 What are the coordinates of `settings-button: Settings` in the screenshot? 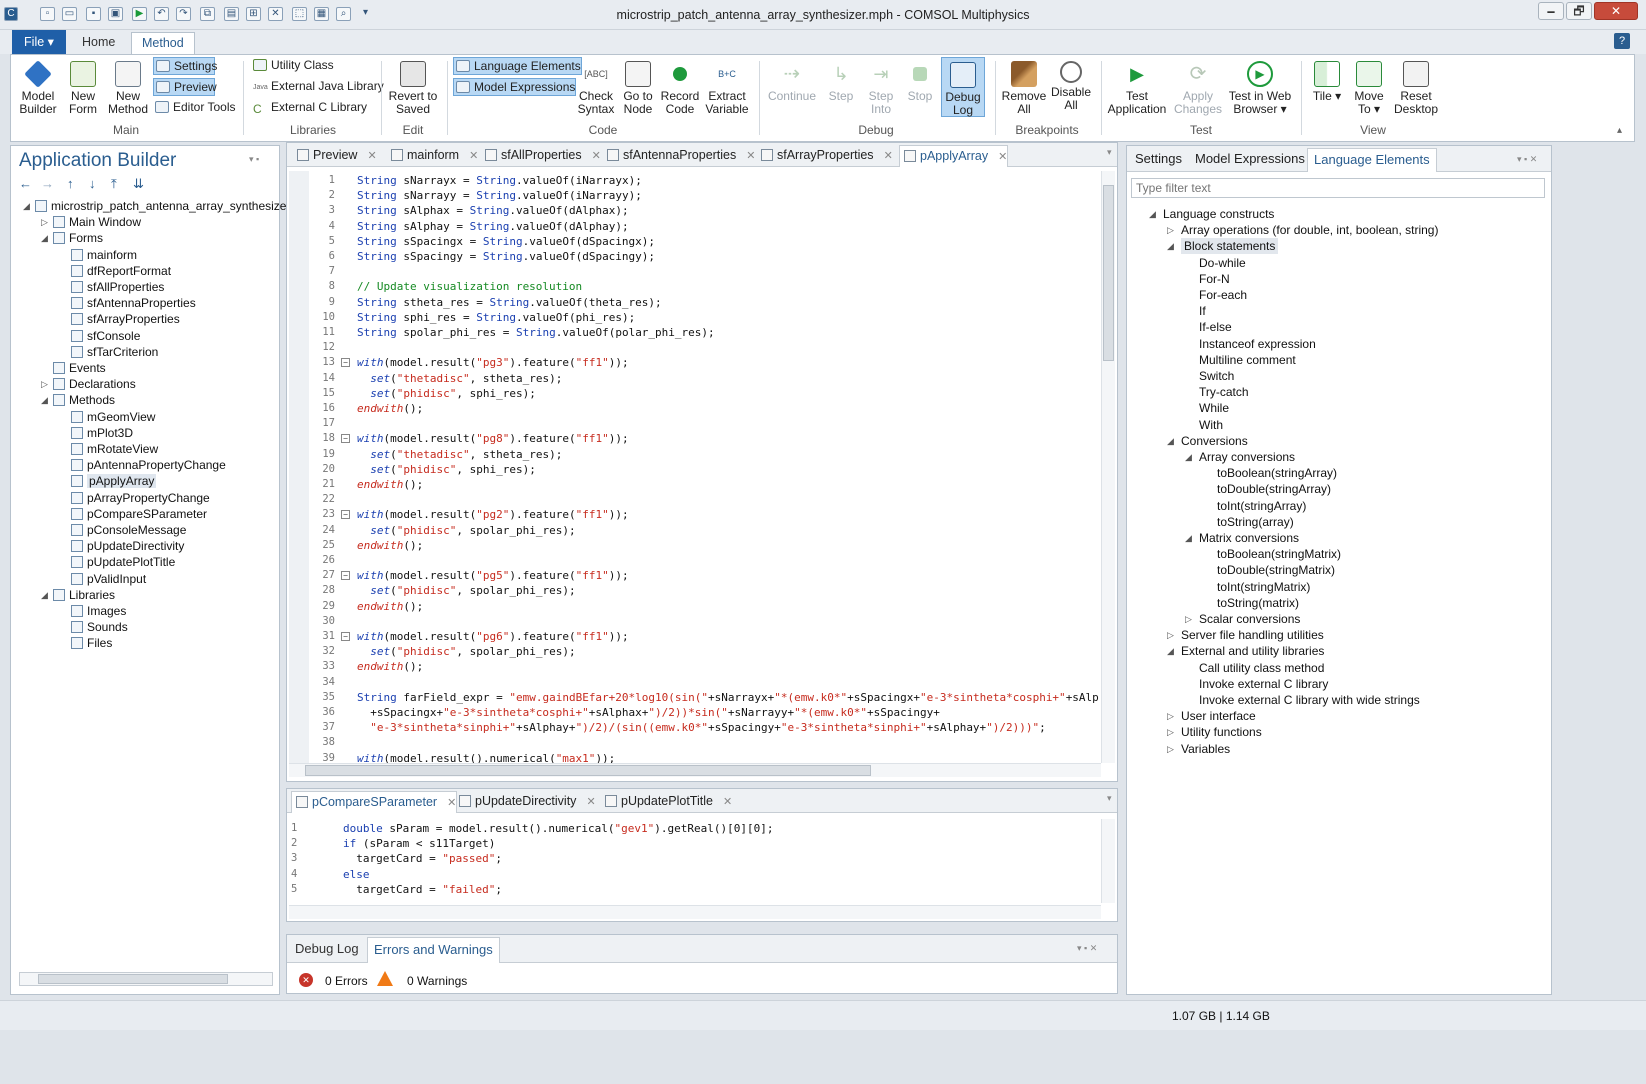 It's located at (185, 66).